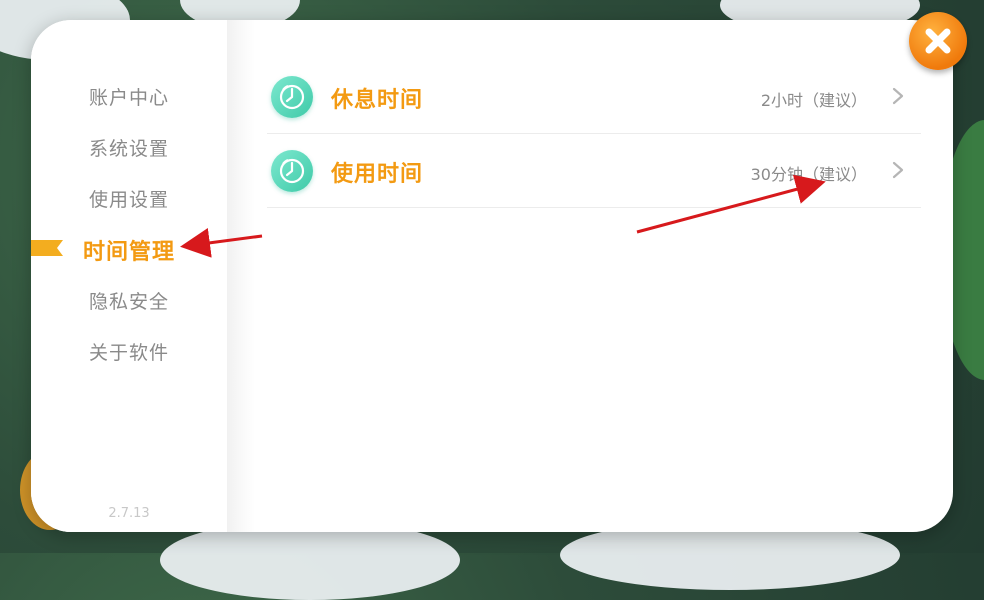 The height and width of the screenshot is (600, 984). Describe the element at coordinates (129, 147) in the screenshot. I see `sidebar-item-system-settings: 系统设置` at that location.